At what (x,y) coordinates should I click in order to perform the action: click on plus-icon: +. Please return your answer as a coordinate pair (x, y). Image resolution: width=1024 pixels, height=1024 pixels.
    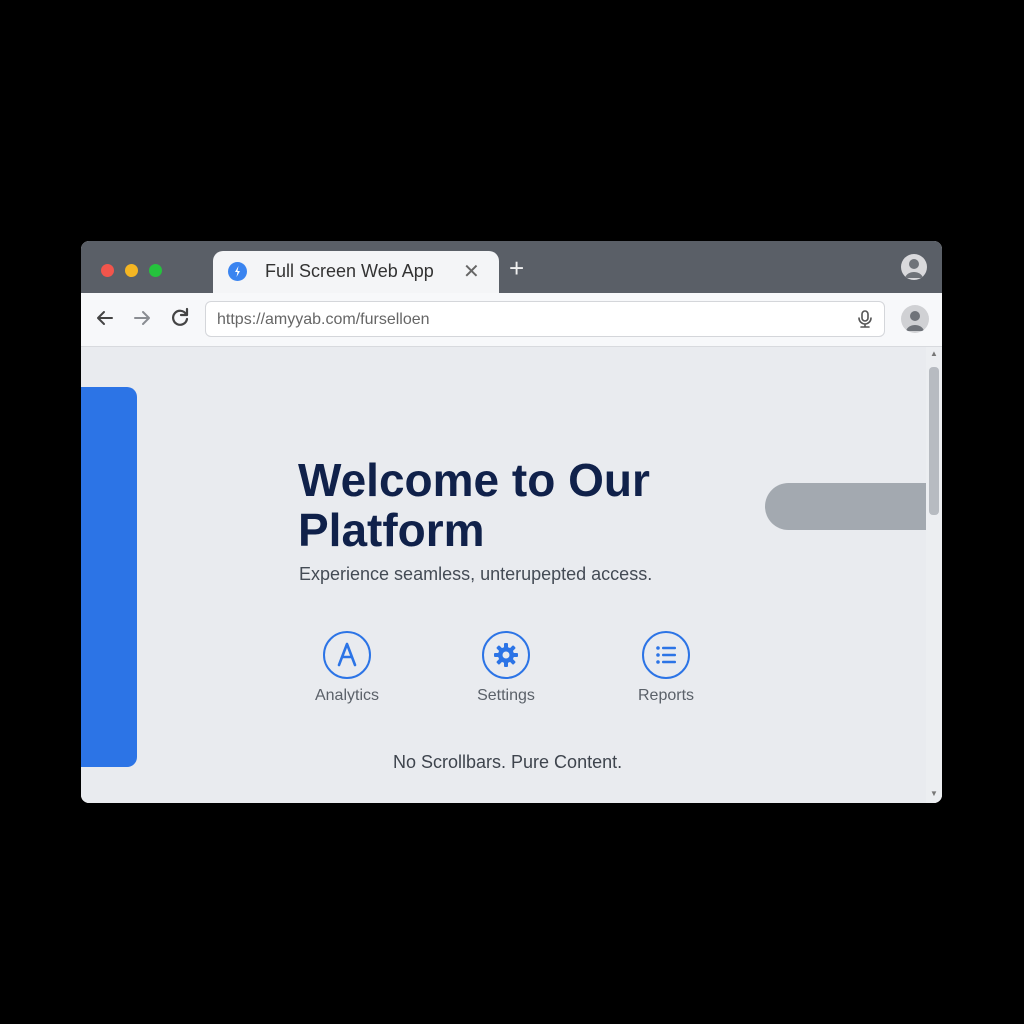
    Looking at the image, I should click on (517, 268).